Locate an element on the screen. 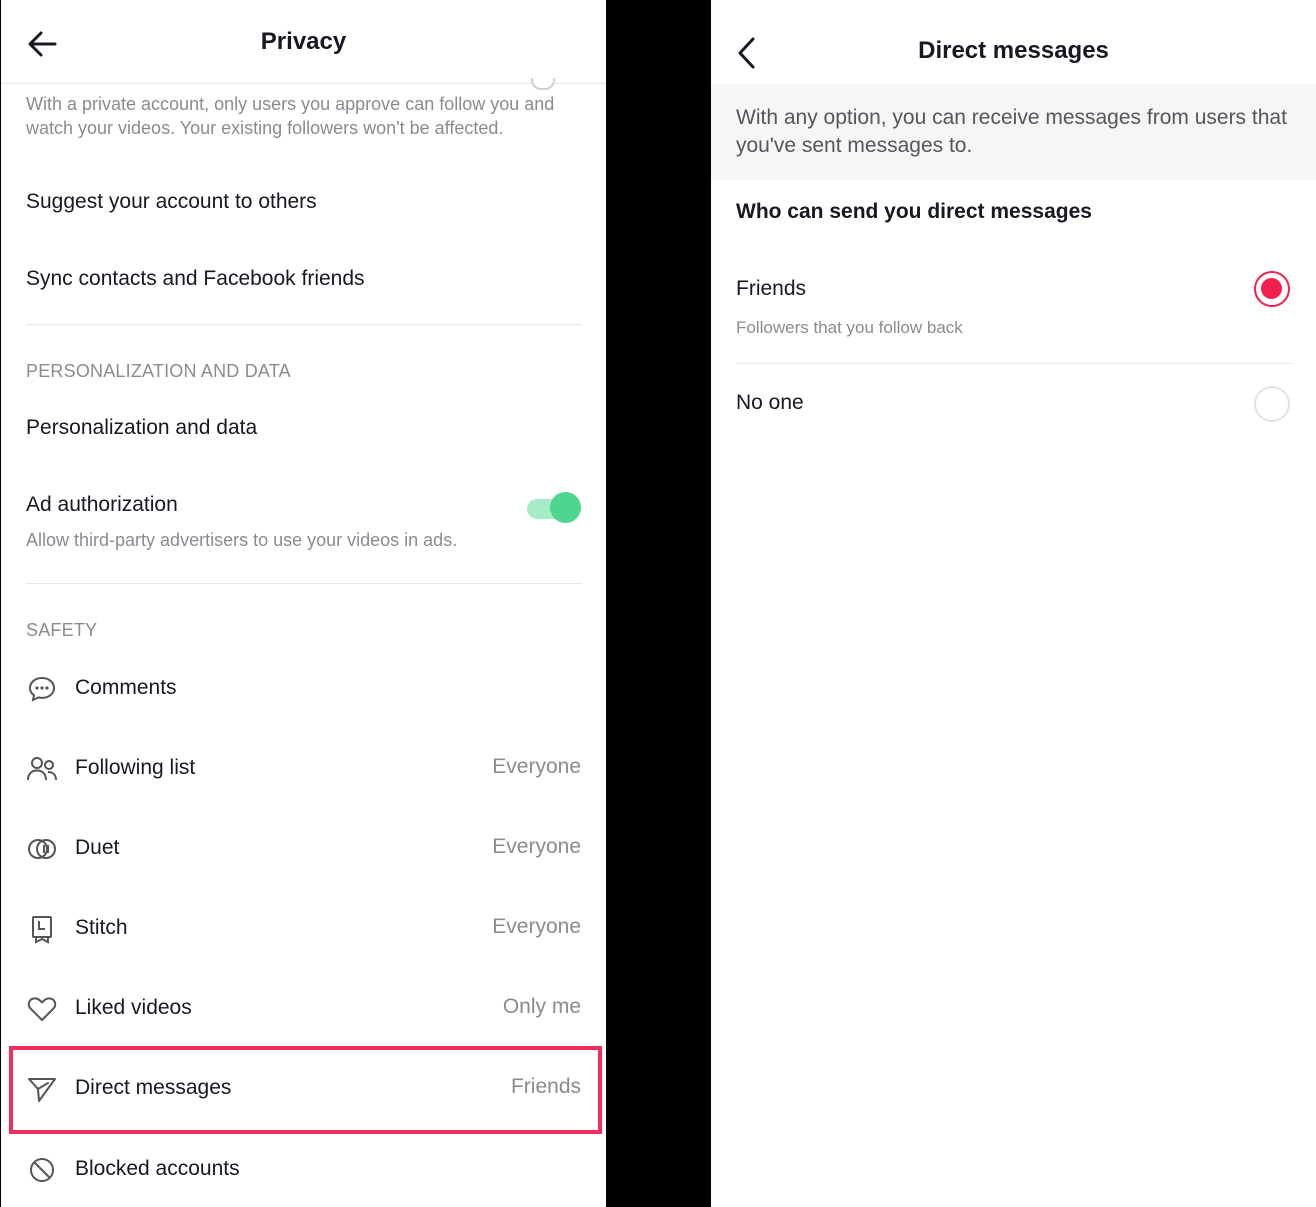 This screenshot has width=1316, height=1207. page-title: Direct messages is located at coordinates (1013, 50).